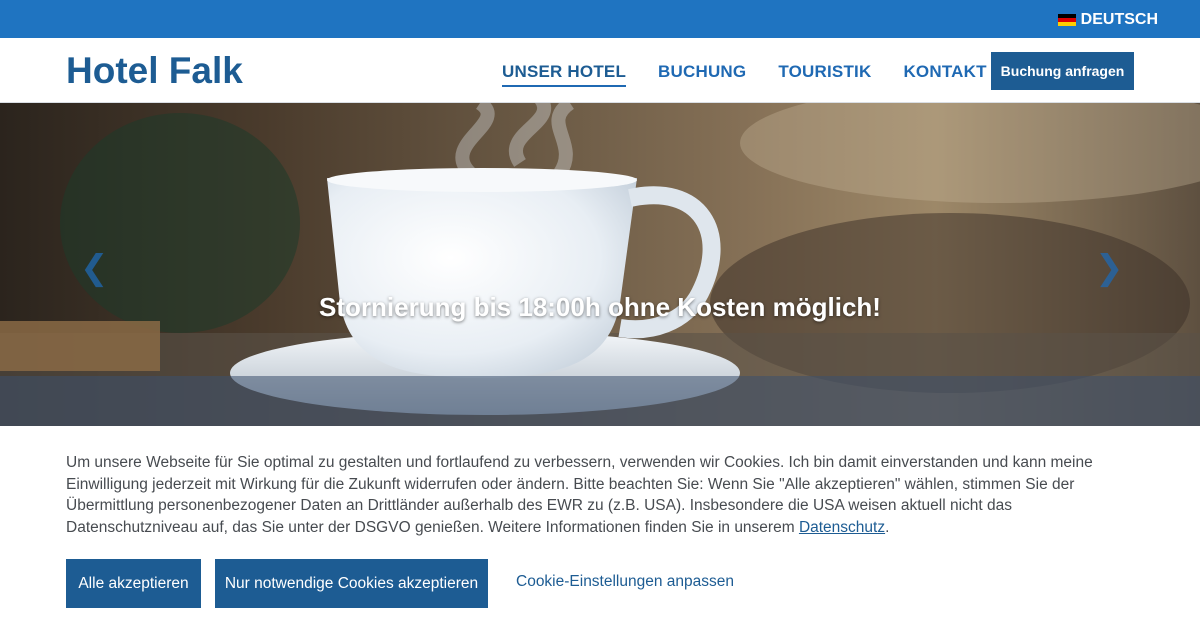 The height and width of the screenshot is (630, 1200). I want to click on nav-item-buchung: BUCHUNG, so click(702, 74).